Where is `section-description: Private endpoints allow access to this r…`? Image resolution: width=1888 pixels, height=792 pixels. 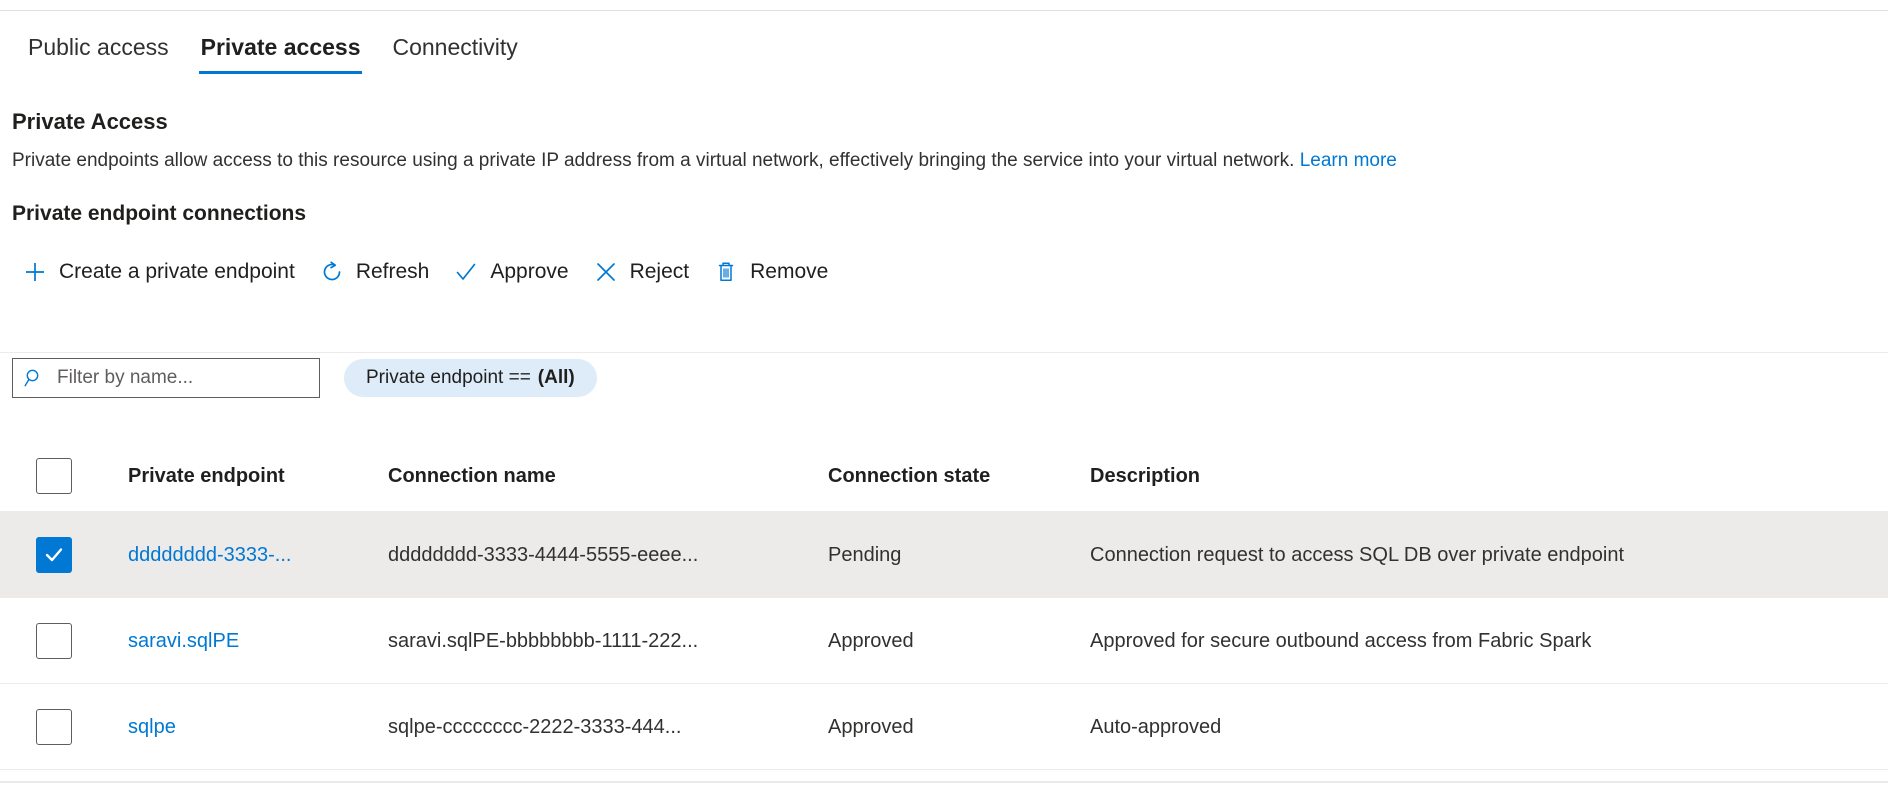
section-description: Private endpoints allow access to this r… is located at coordinates (704, 161).